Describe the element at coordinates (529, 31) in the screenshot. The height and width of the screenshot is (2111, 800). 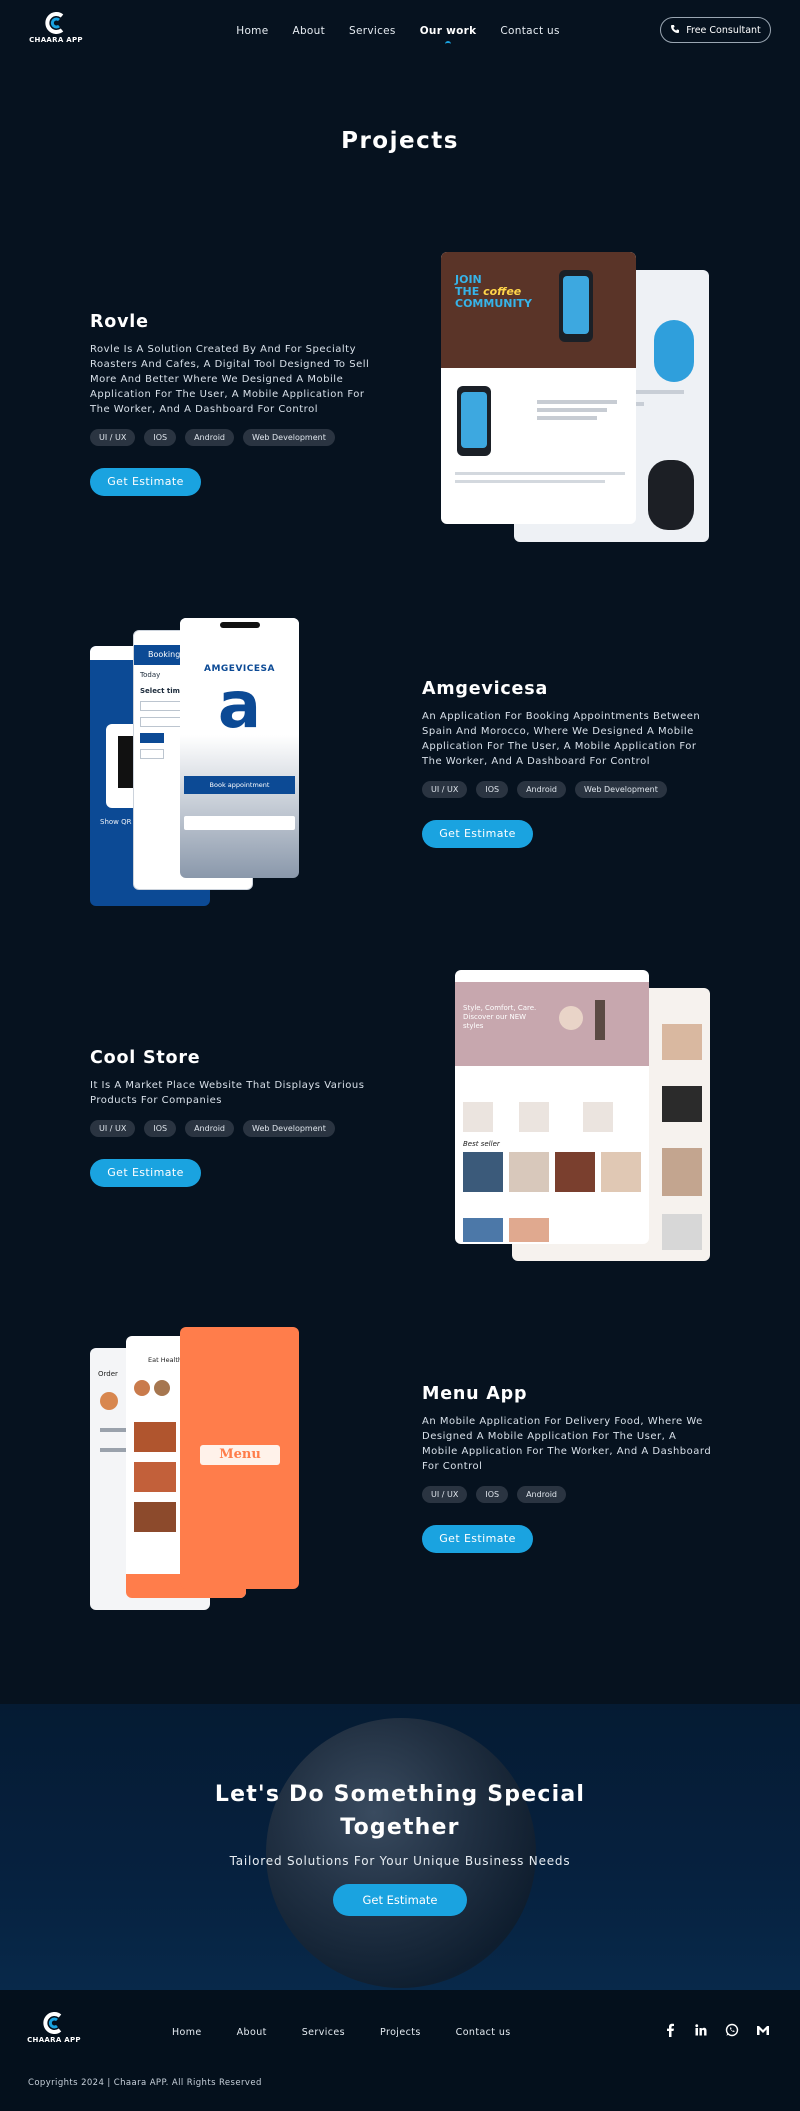
I see `nav-contact: Contact us` at that location.